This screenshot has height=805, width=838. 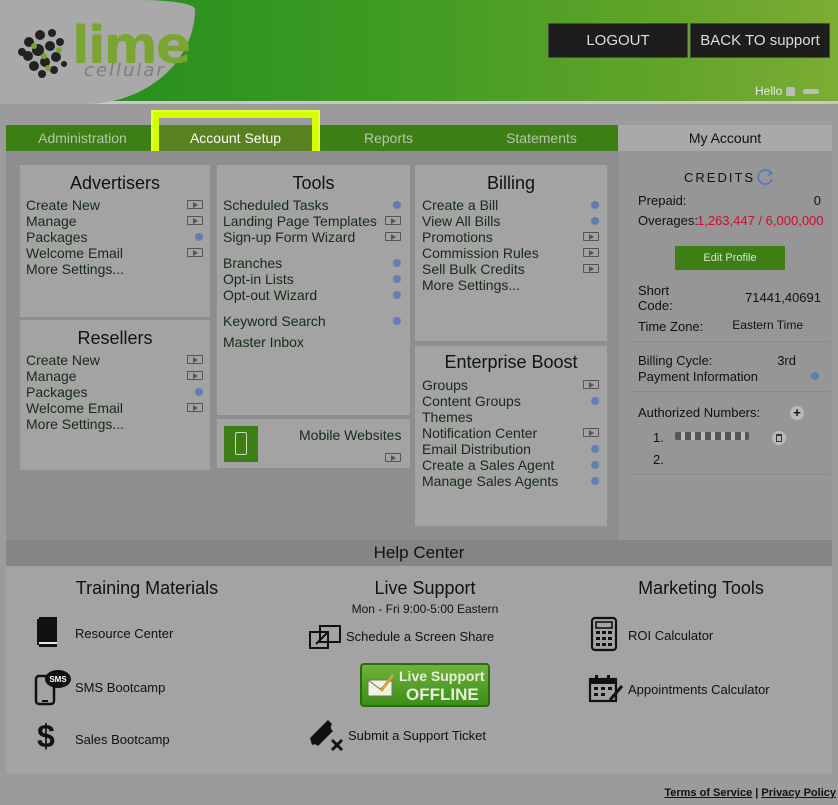 What do you see at coordinates (798, 793) in the screenshot?
I see `privacy-policy-link: Privacy Policy` at bounding box center [798, 793].